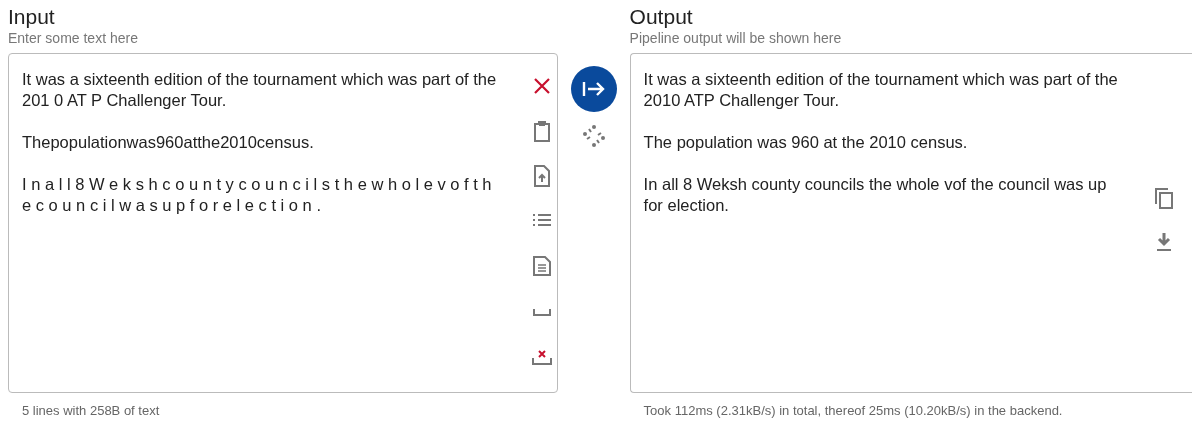 Image resolution: width=1192 pixels, height=428 pixels. I want to click on run-button, so click(593, 89).